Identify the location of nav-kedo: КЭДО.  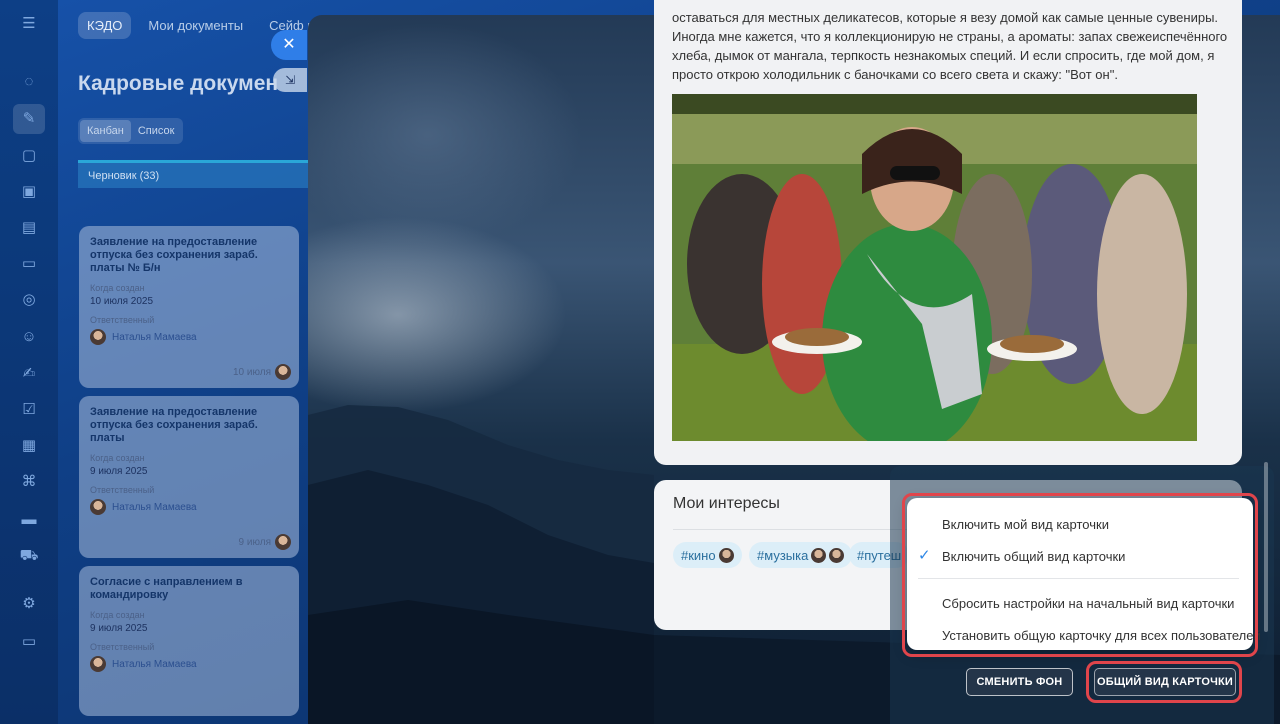
(105, 25).